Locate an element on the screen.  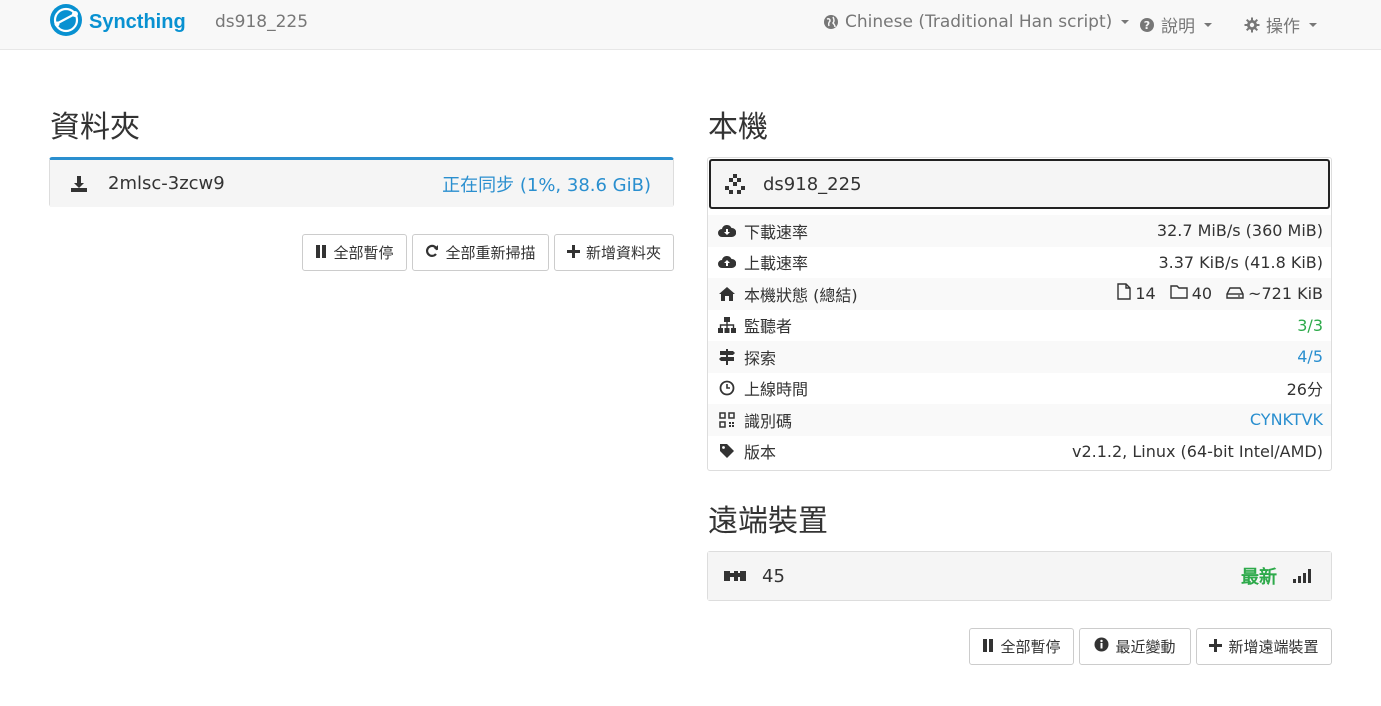
language-menu: Chinese (Traditional Han script) is located at coordinates (976, 22).